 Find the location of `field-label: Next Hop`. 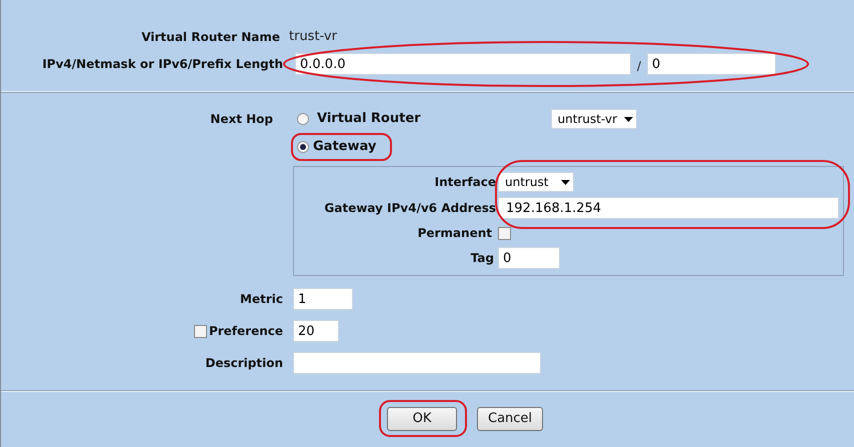

field-label: Next Hop is located at coordinates (241, 119).